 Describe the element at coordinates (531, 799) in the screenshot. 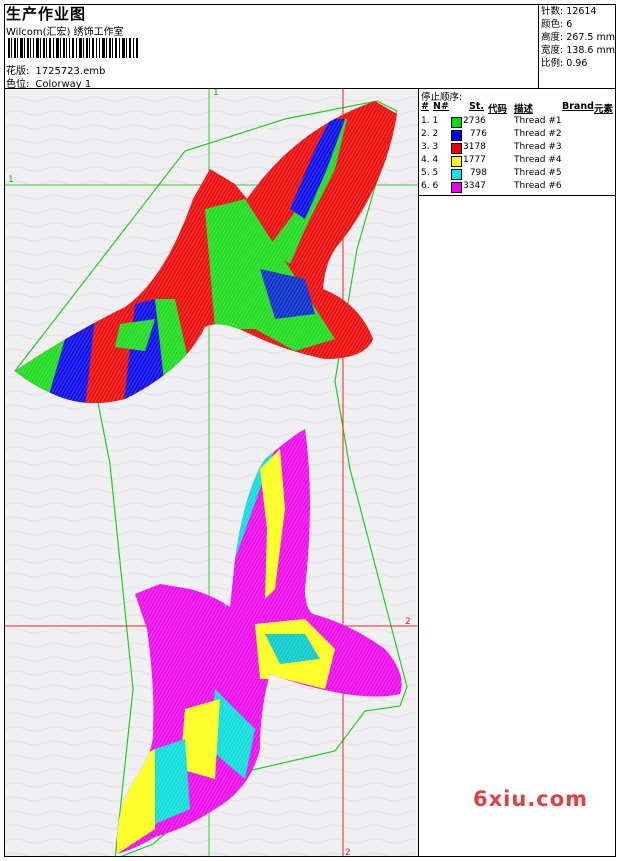

I see `site-watermark: 6xiu.com` at that location.